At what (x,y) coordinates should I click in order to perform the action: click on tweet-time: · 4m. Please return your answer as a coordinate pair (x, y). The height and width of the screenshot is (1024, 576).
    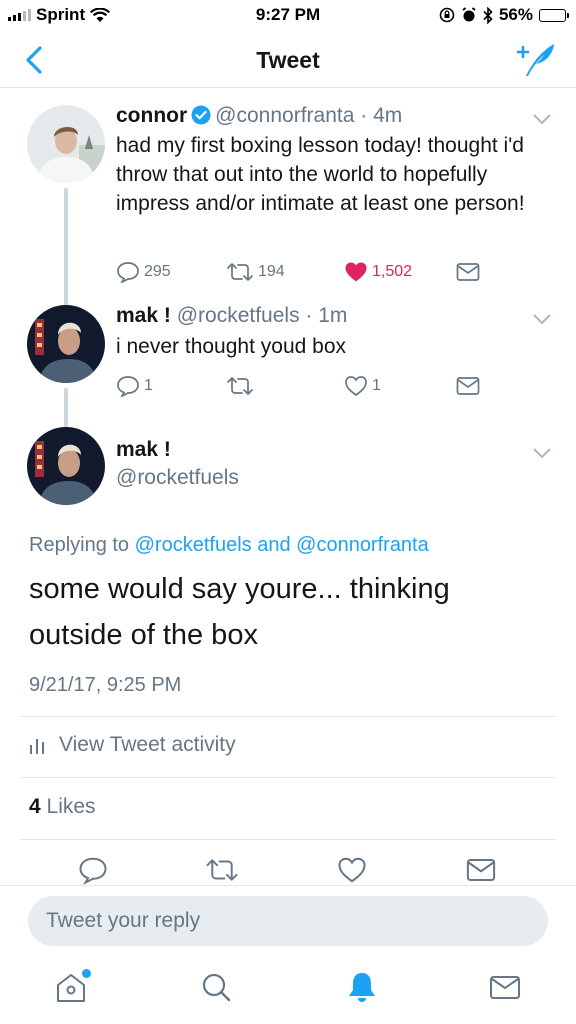
    Looking at the image, I should click on (381, 115).